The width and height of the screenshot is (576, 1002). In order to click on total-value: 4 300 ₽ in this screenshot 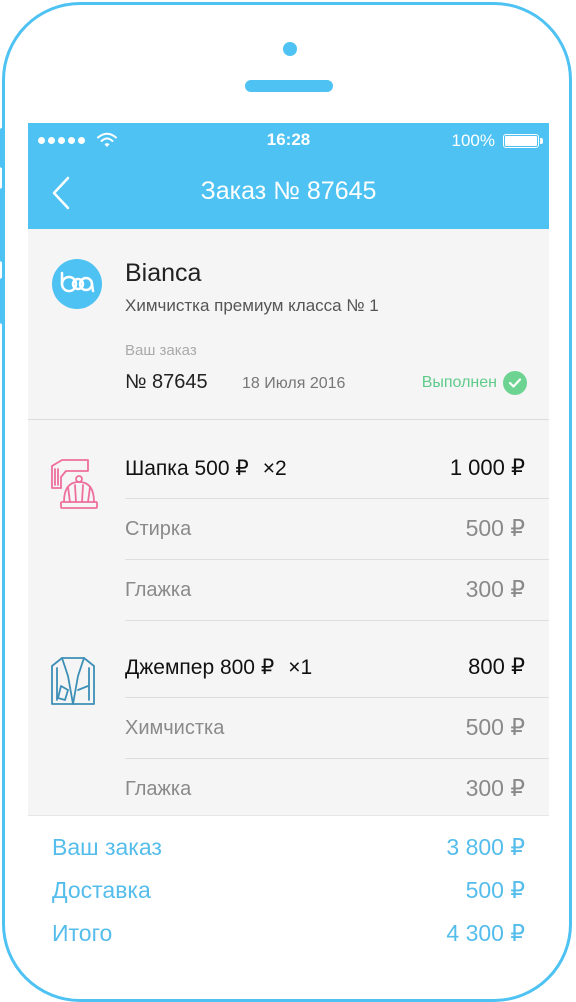, I will do `click(485, 933)`.